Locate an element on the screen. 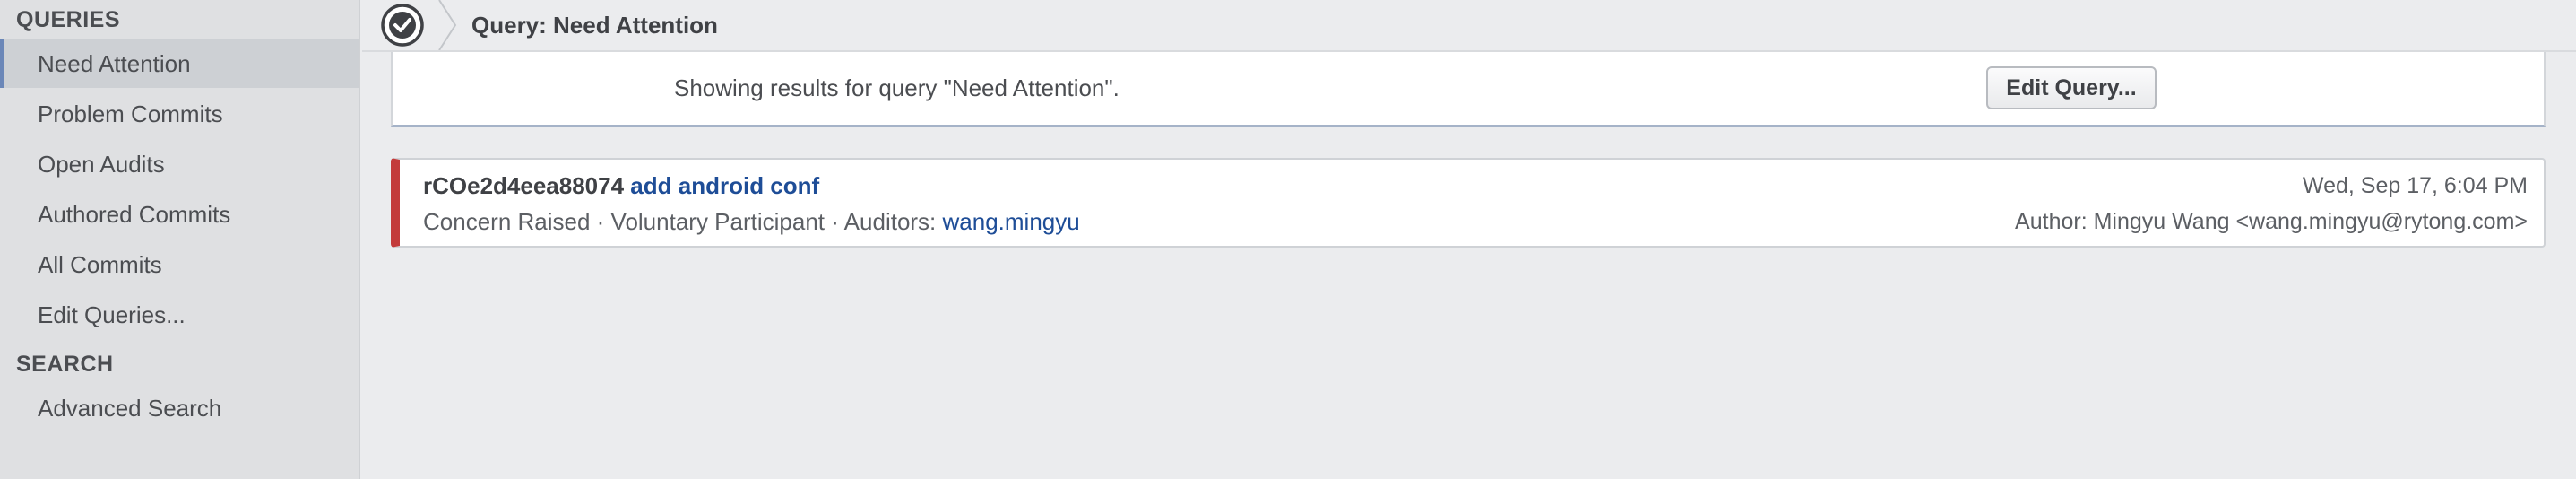 This screenshot has width=2576, height=479. sidebar-item-need-attention: Need Attention is located at coordinates (179, 63).